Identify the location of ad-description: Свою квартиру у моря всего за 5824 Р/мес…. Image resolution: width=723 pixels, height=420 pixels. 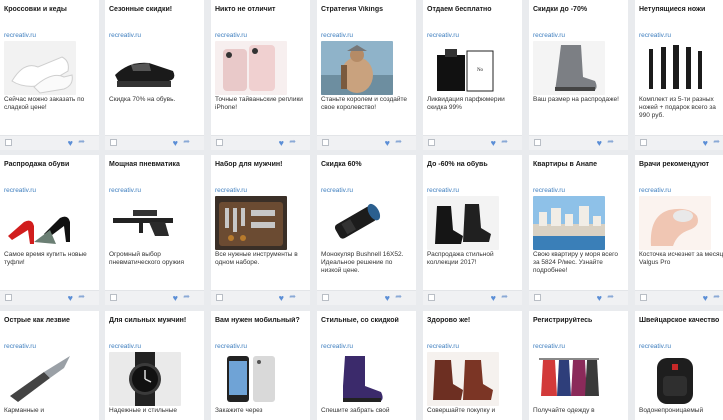
(577, 263).